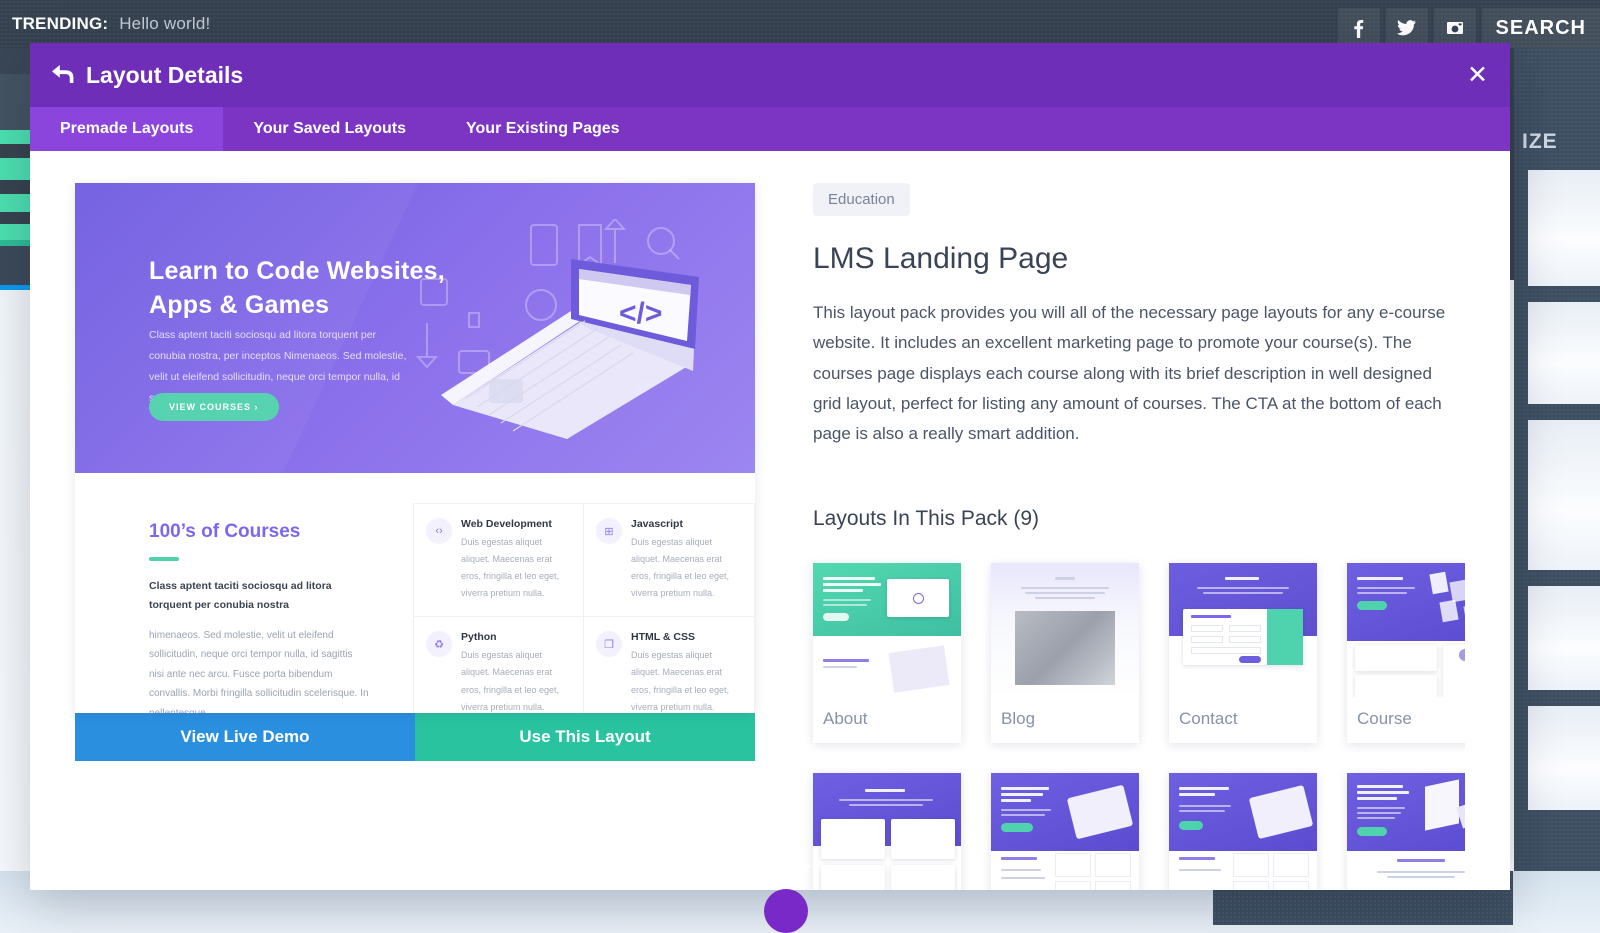 This screenshot has width=1600, height=933. Describe the element at coordinates (543, 129) in the screenshot. I see `tab-your-existing-pages: Your Existing Pages` at that location.